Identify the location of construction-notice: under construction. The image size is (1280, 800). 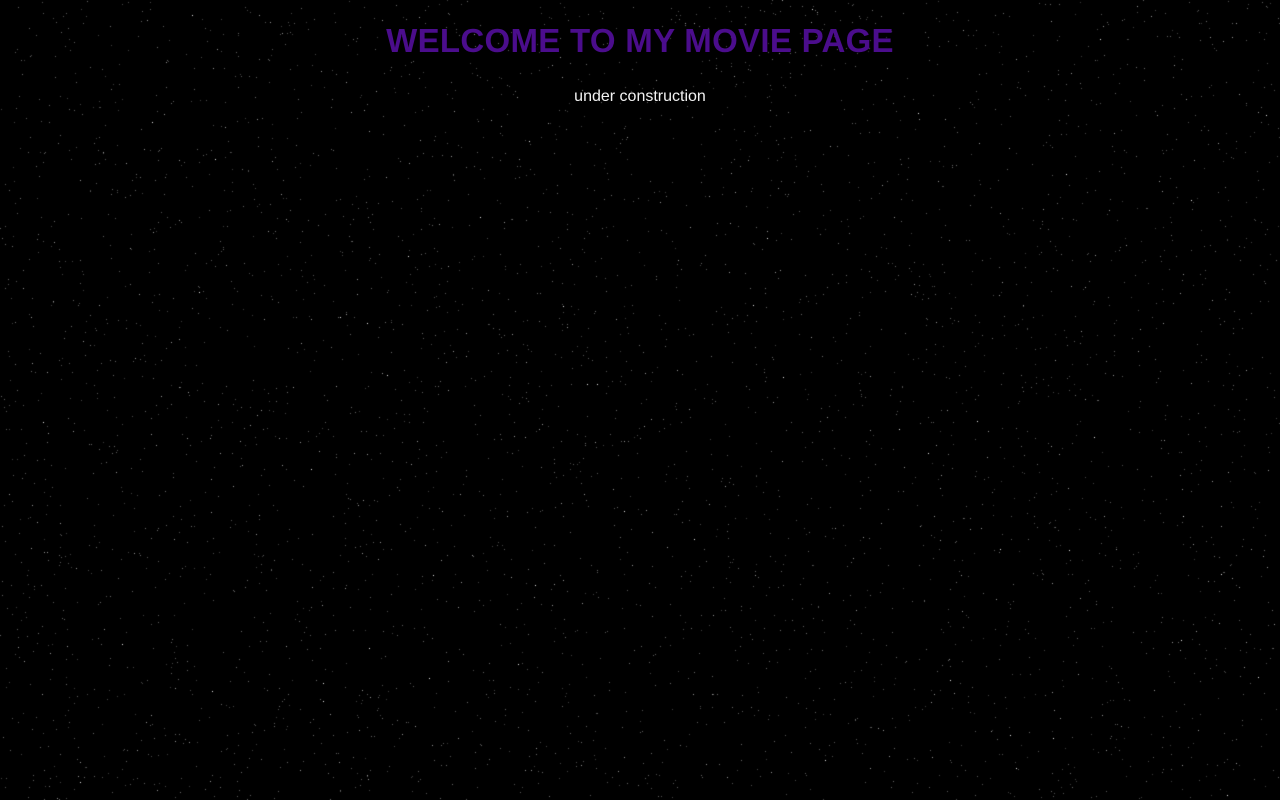
(640, 96).